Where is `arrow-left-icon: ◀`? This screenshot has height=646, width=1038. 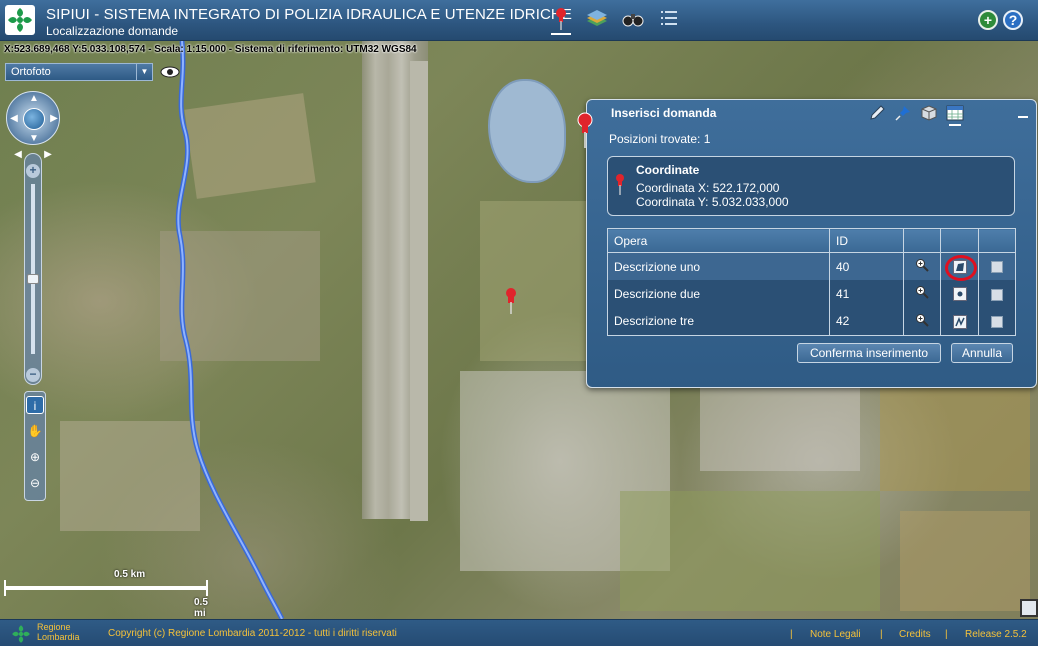
arrow-left-icon: ◀ is located at coordinates (18, 155).